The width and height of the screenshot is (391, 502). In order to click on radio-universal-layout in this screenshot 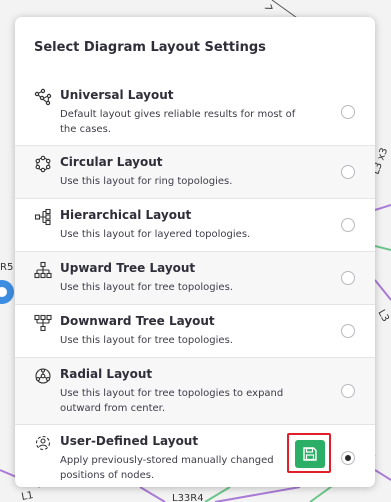, I will do `click(348, 112)`.